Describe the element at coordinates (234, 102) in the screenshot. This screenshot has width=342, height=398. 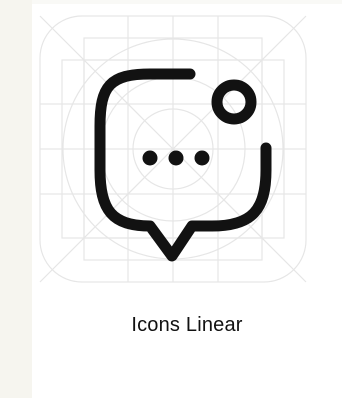
I see `notification-circle` at that location.